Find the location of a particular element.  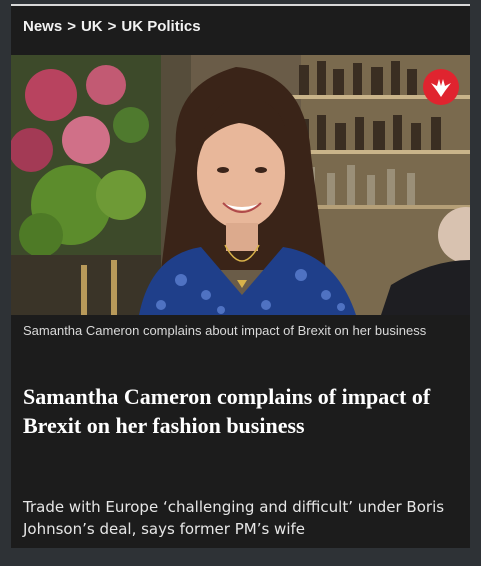

breadcrumb-news: News is located at coordinates (42, 26).